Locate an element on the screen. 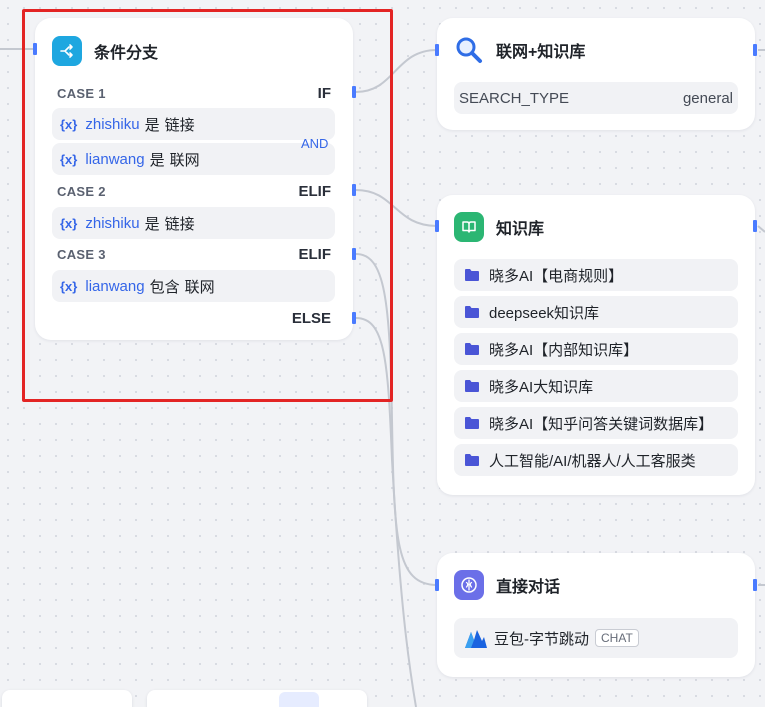  search-icon is located at coordinates (469, 50).